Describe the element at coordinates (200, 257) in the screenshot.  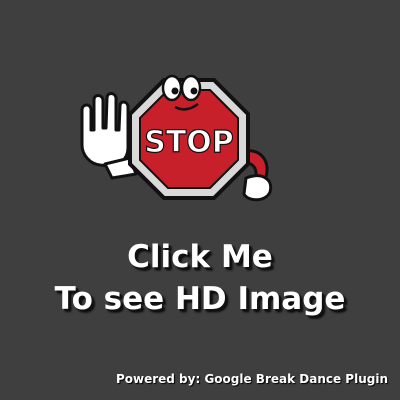
I see `click-me-text: Click Me` at that location.